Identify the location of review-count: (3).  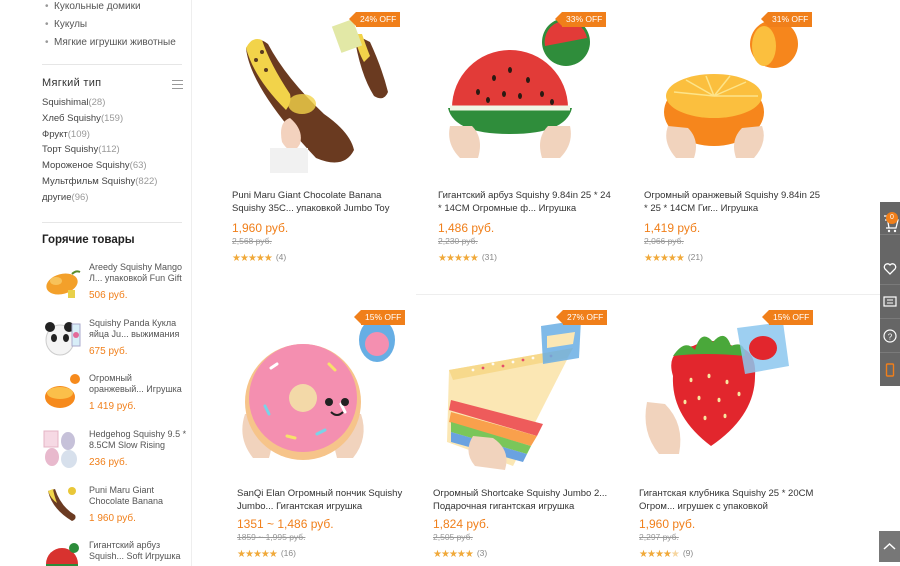
(482, 553).